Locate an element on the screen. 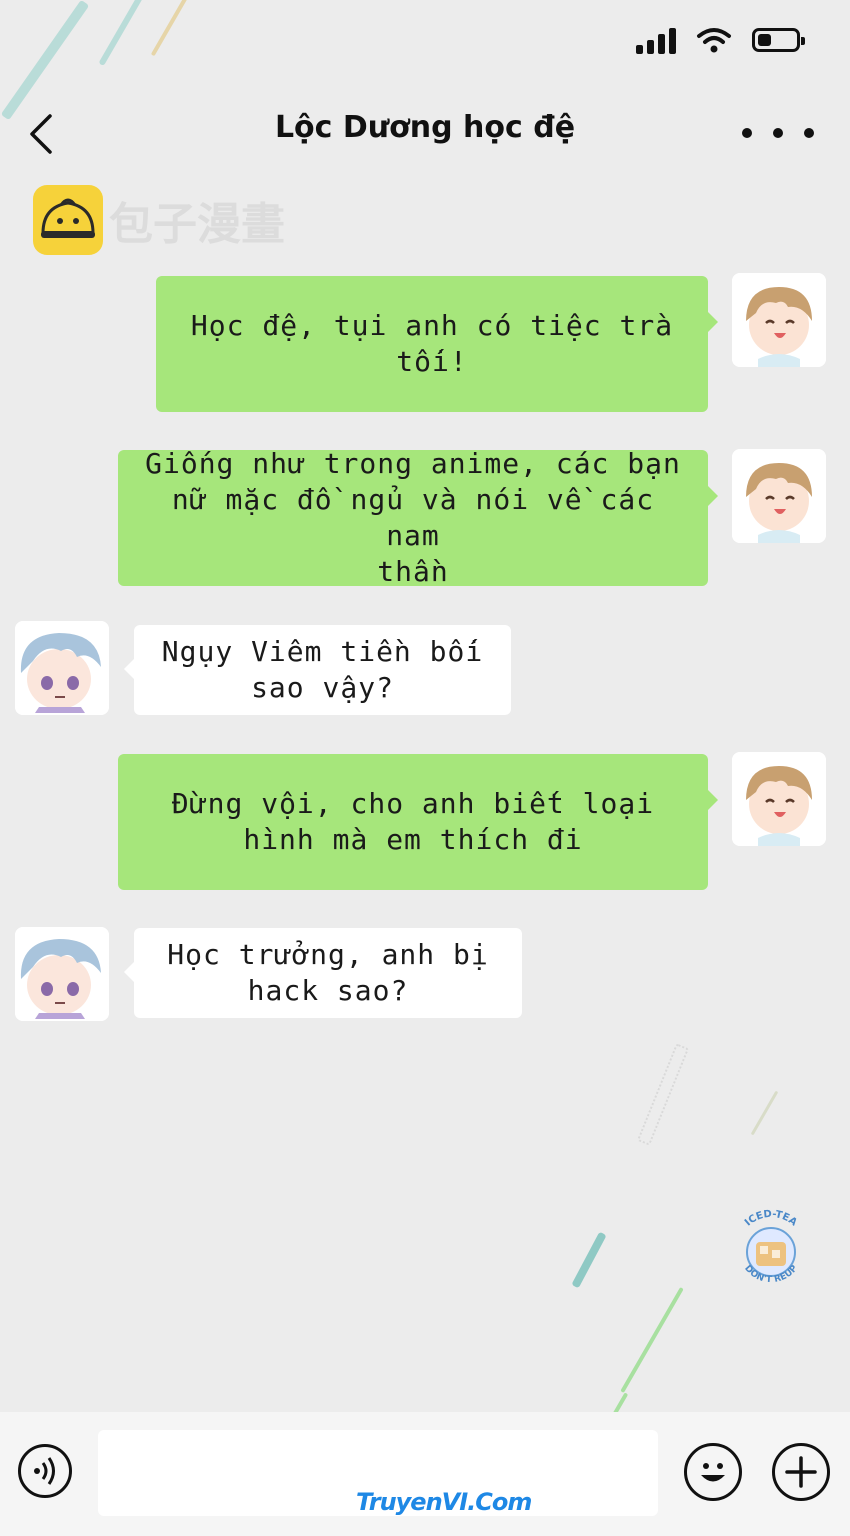 The width and height of the screenshot is (850, 1536). message-bubble-received: Học trưởng, anh bị hack sao? is located at coordinates (323, 973).